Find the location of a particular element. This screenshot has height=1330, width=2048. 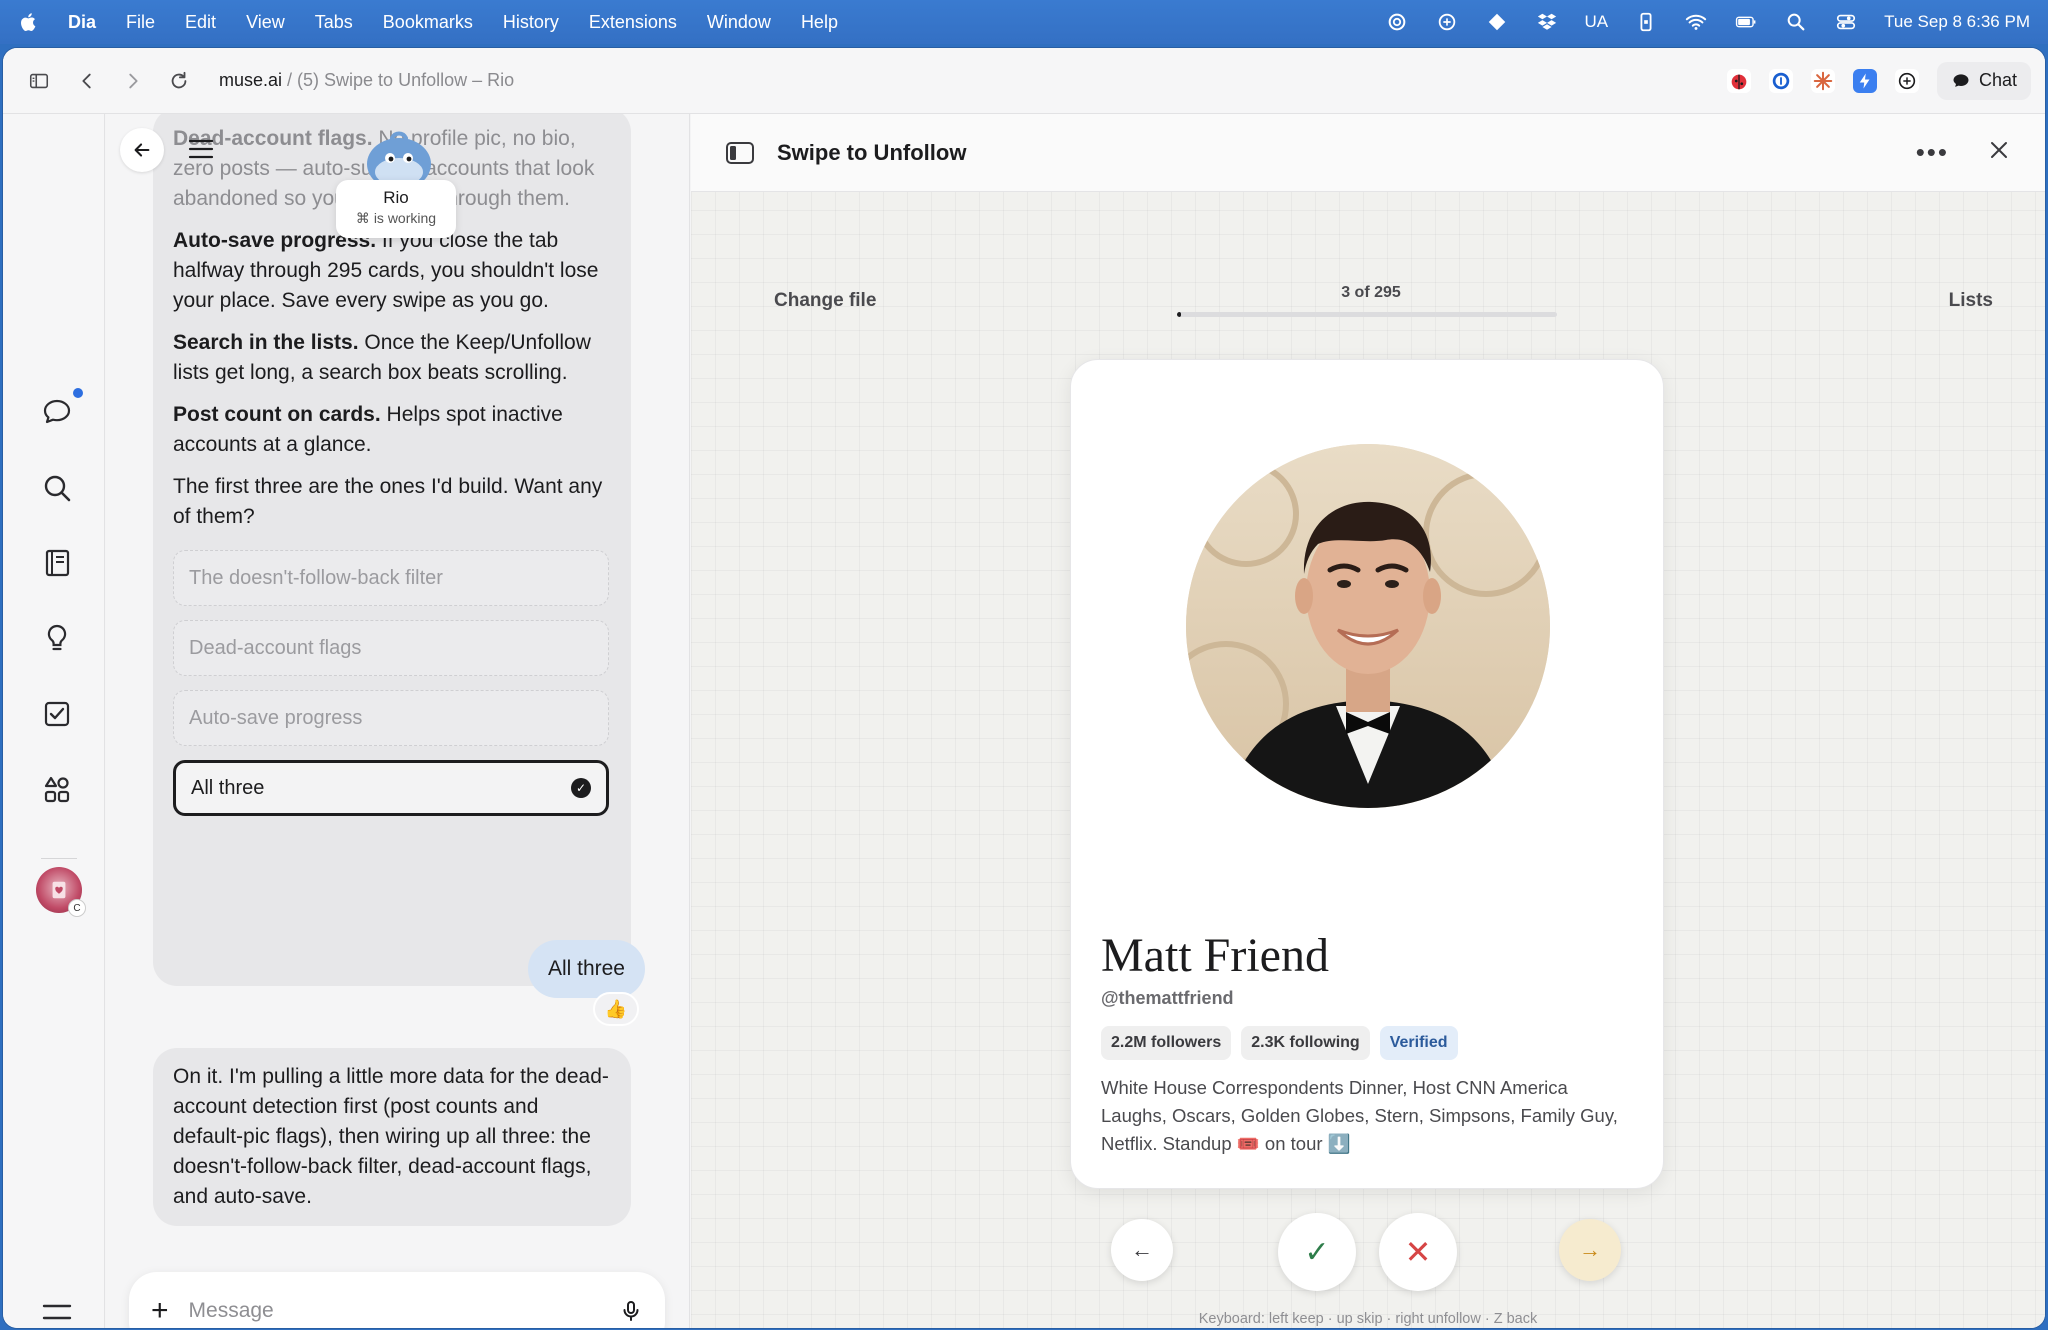

rio-status-card: Rio ⌘ is working is located at coordinates (396, 209).